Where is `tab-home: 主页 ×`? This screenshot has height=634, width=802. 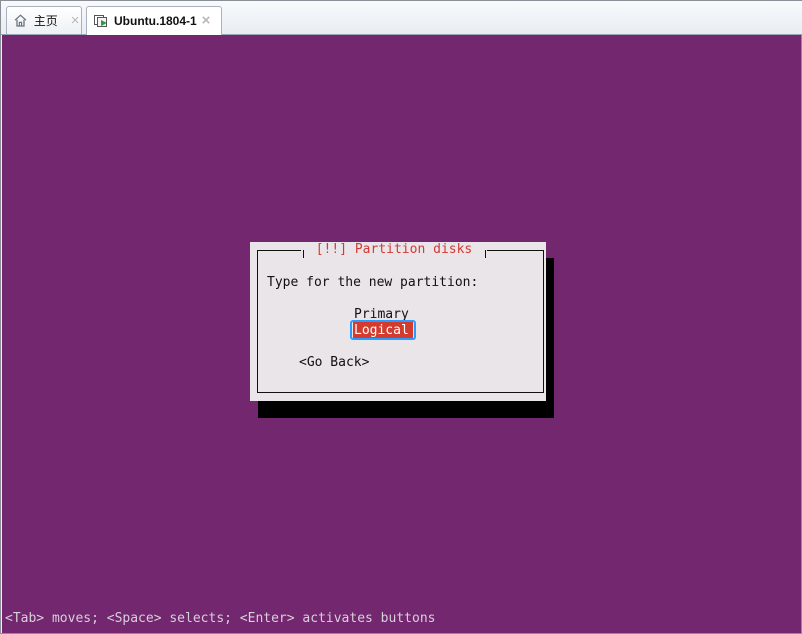
tab-home: 主页 × is located at coordinates (44, 20).